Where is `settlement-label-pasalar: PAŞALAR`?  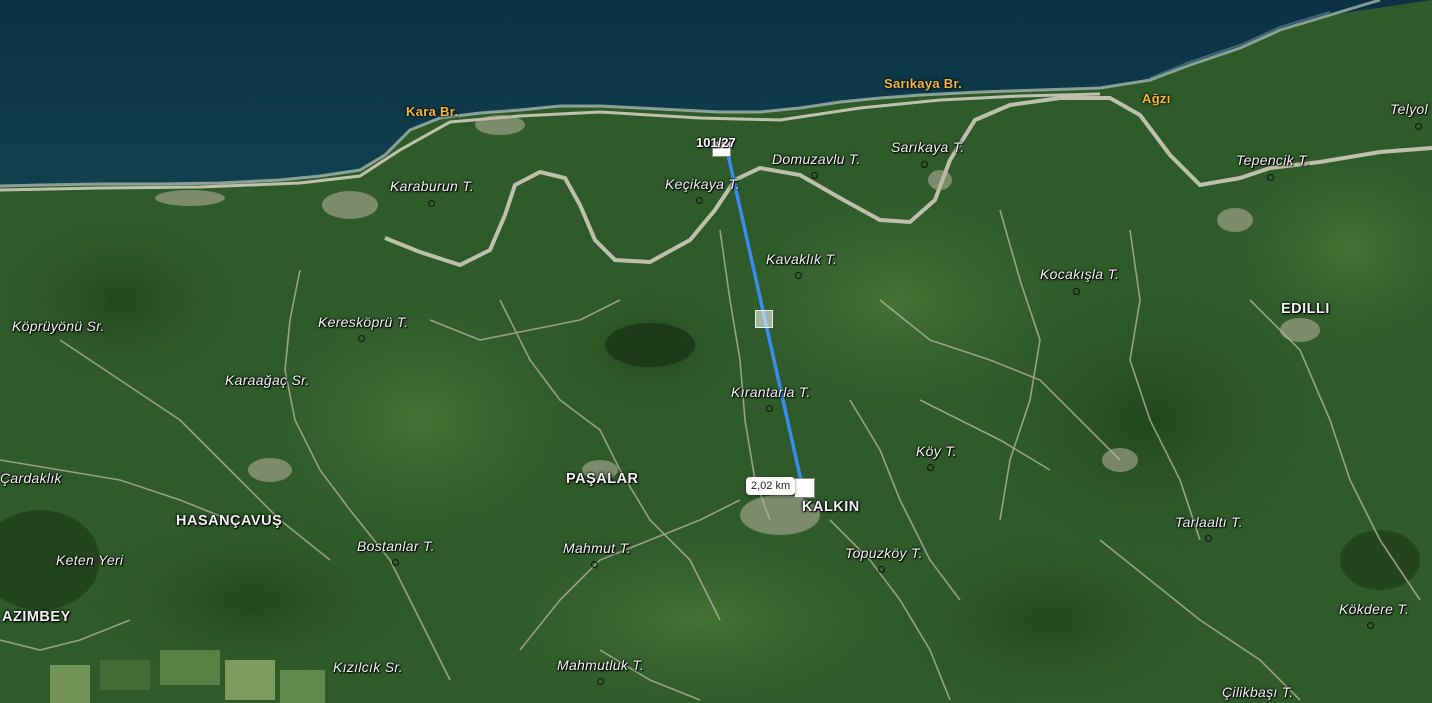
settlement-label-pasalar: PAŞALAR is located at coordinates (602, 479).